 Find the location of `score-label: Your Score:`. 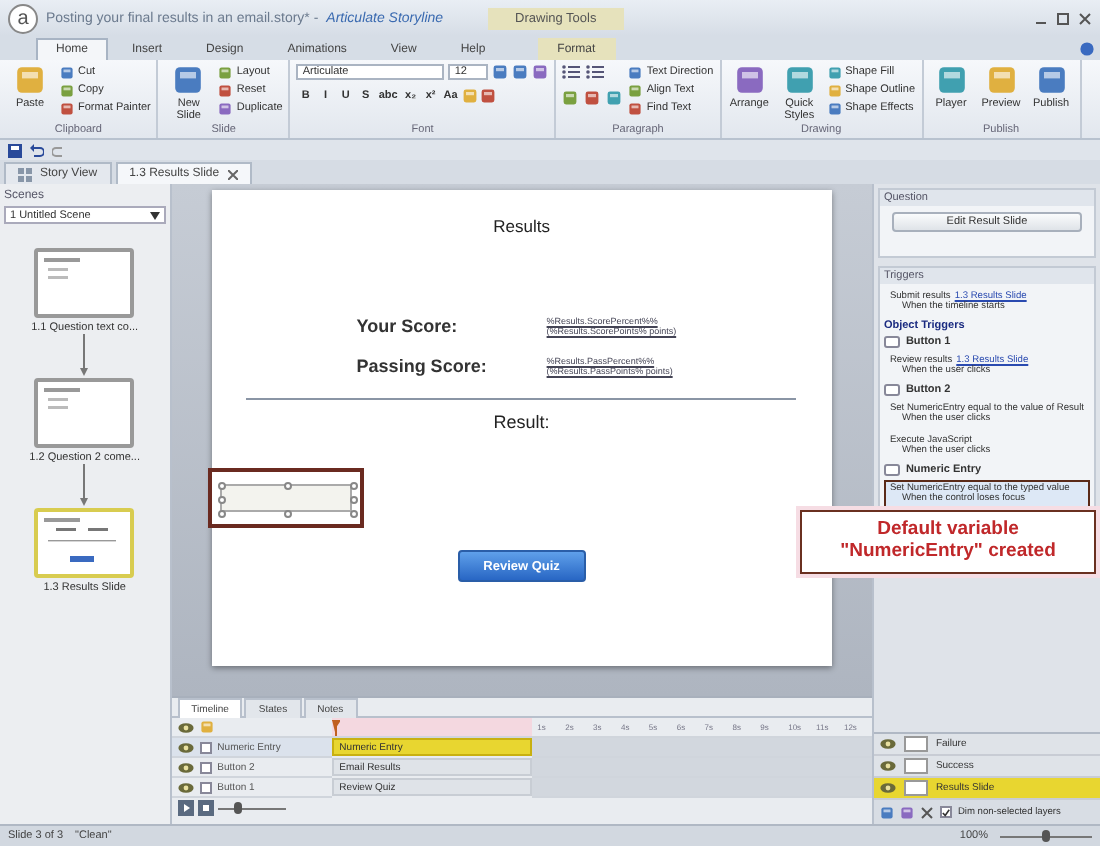

score-label: Your Score: is located at coordinates (408, 326).